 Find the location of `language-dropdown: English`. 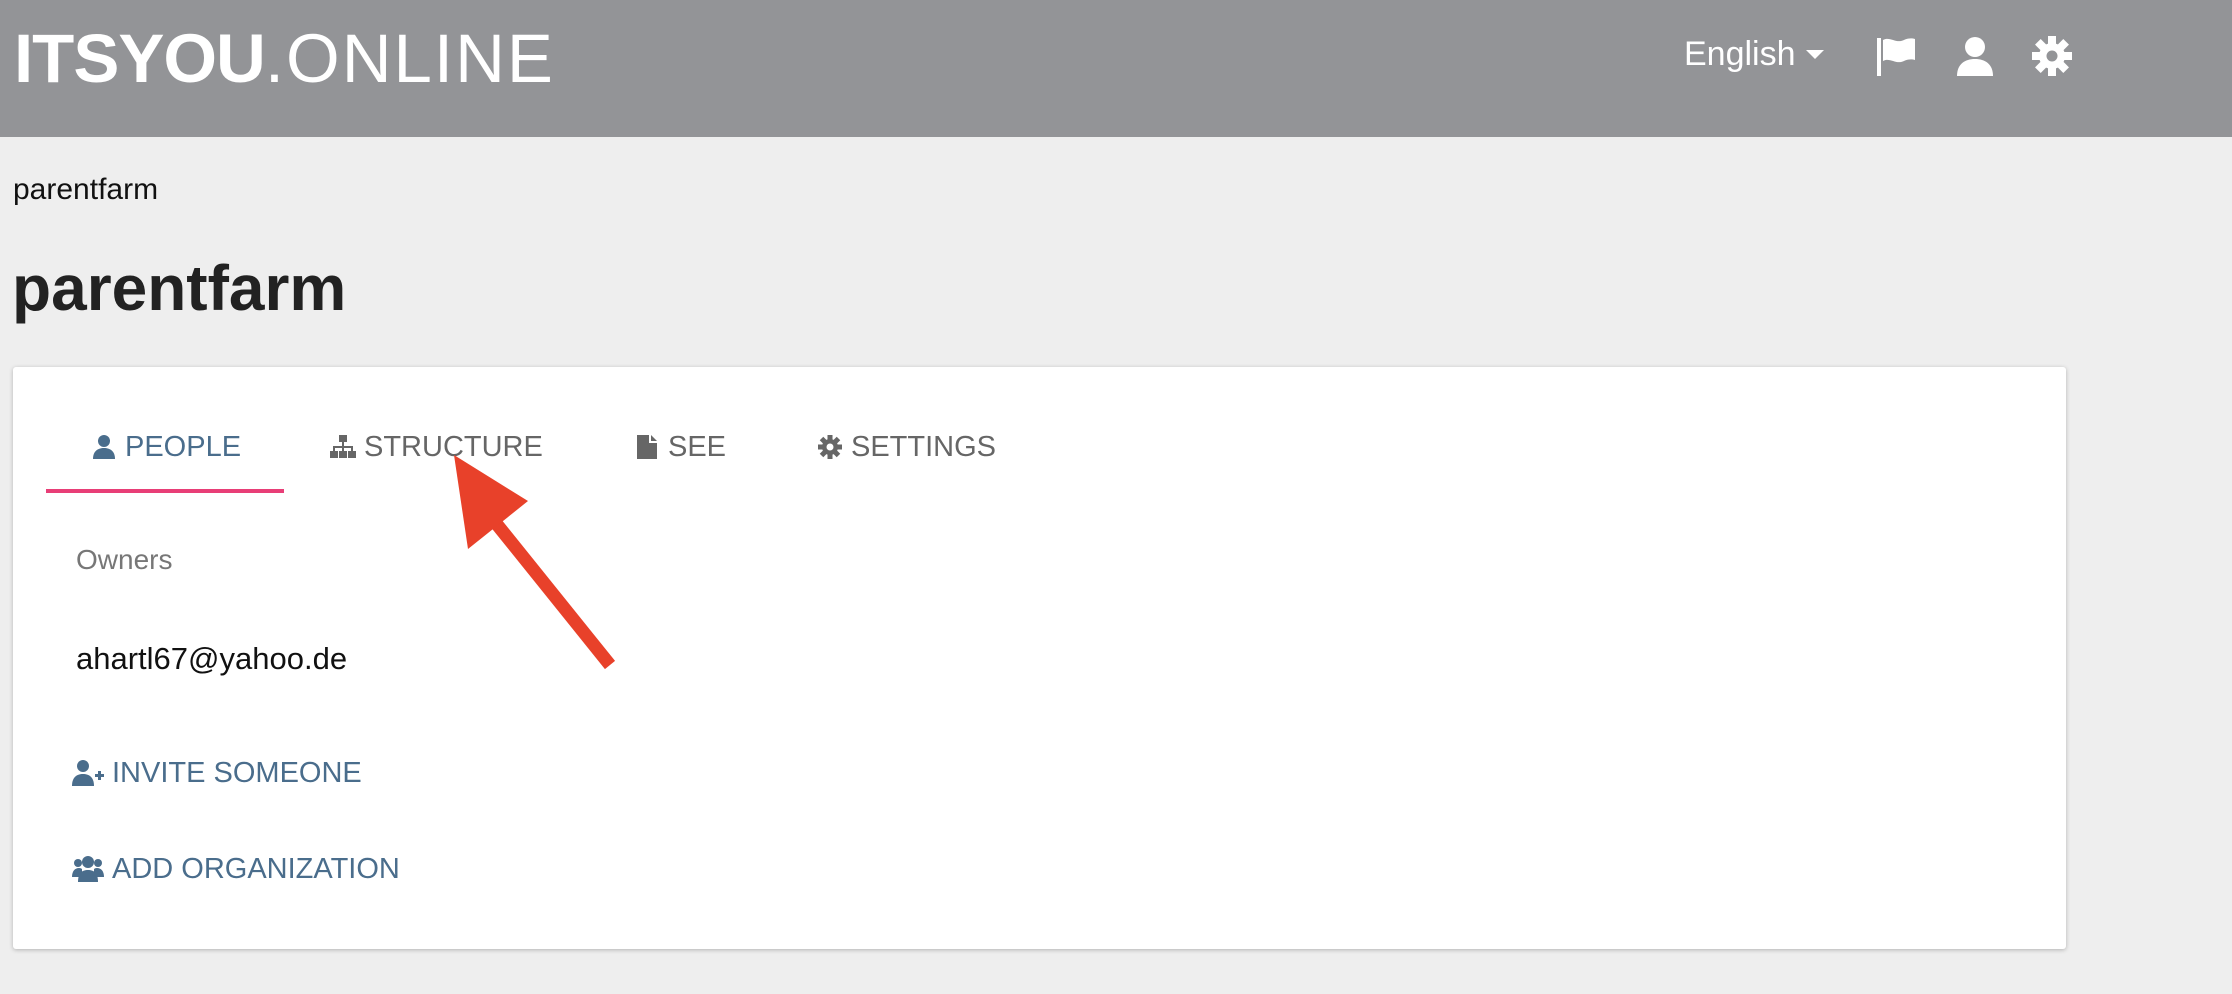

language-dropdown: English is located at coordinates (1754, 54).